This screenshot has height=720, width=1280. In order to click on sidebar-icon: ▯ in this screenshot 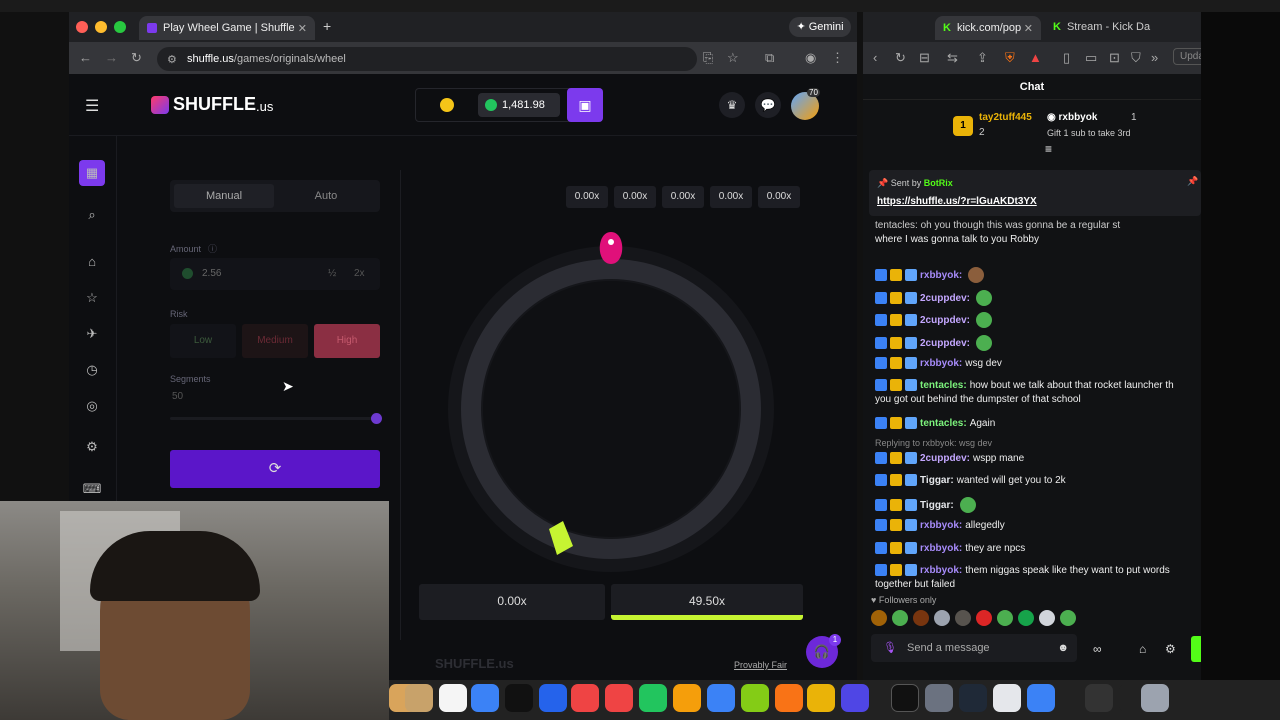, I will do `click(1066, 58)`.